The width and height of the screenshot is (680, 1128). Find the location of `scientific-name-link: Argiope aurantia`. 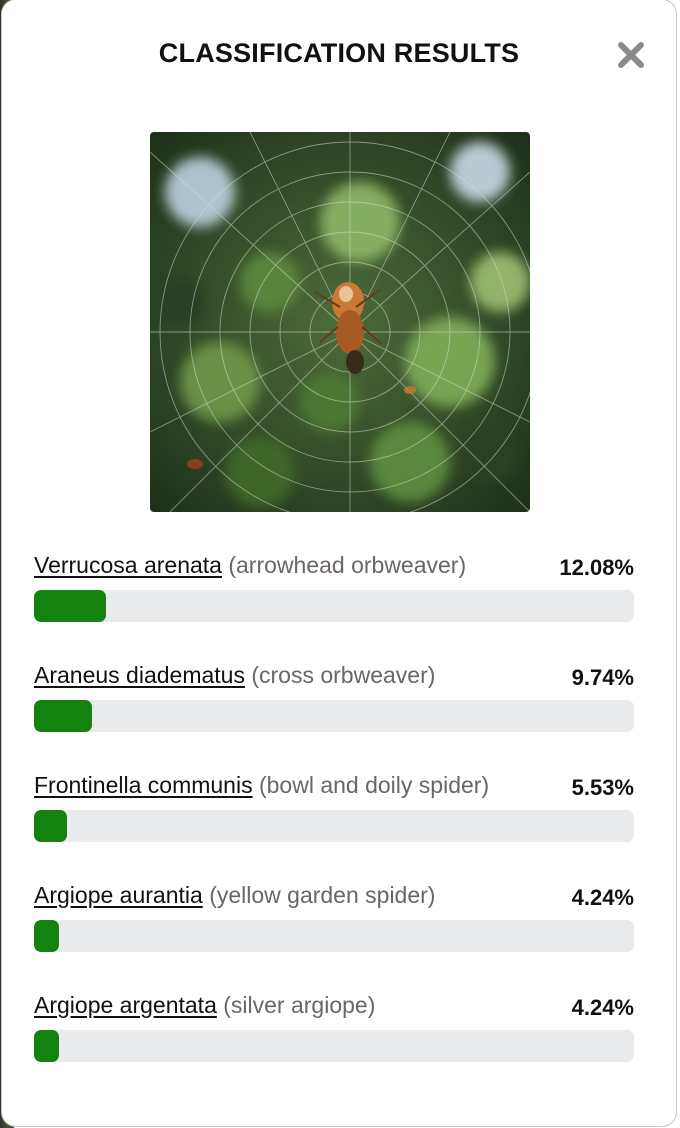

scientific-name-link: Argiope aurantia is located at coordinates (118, 895).